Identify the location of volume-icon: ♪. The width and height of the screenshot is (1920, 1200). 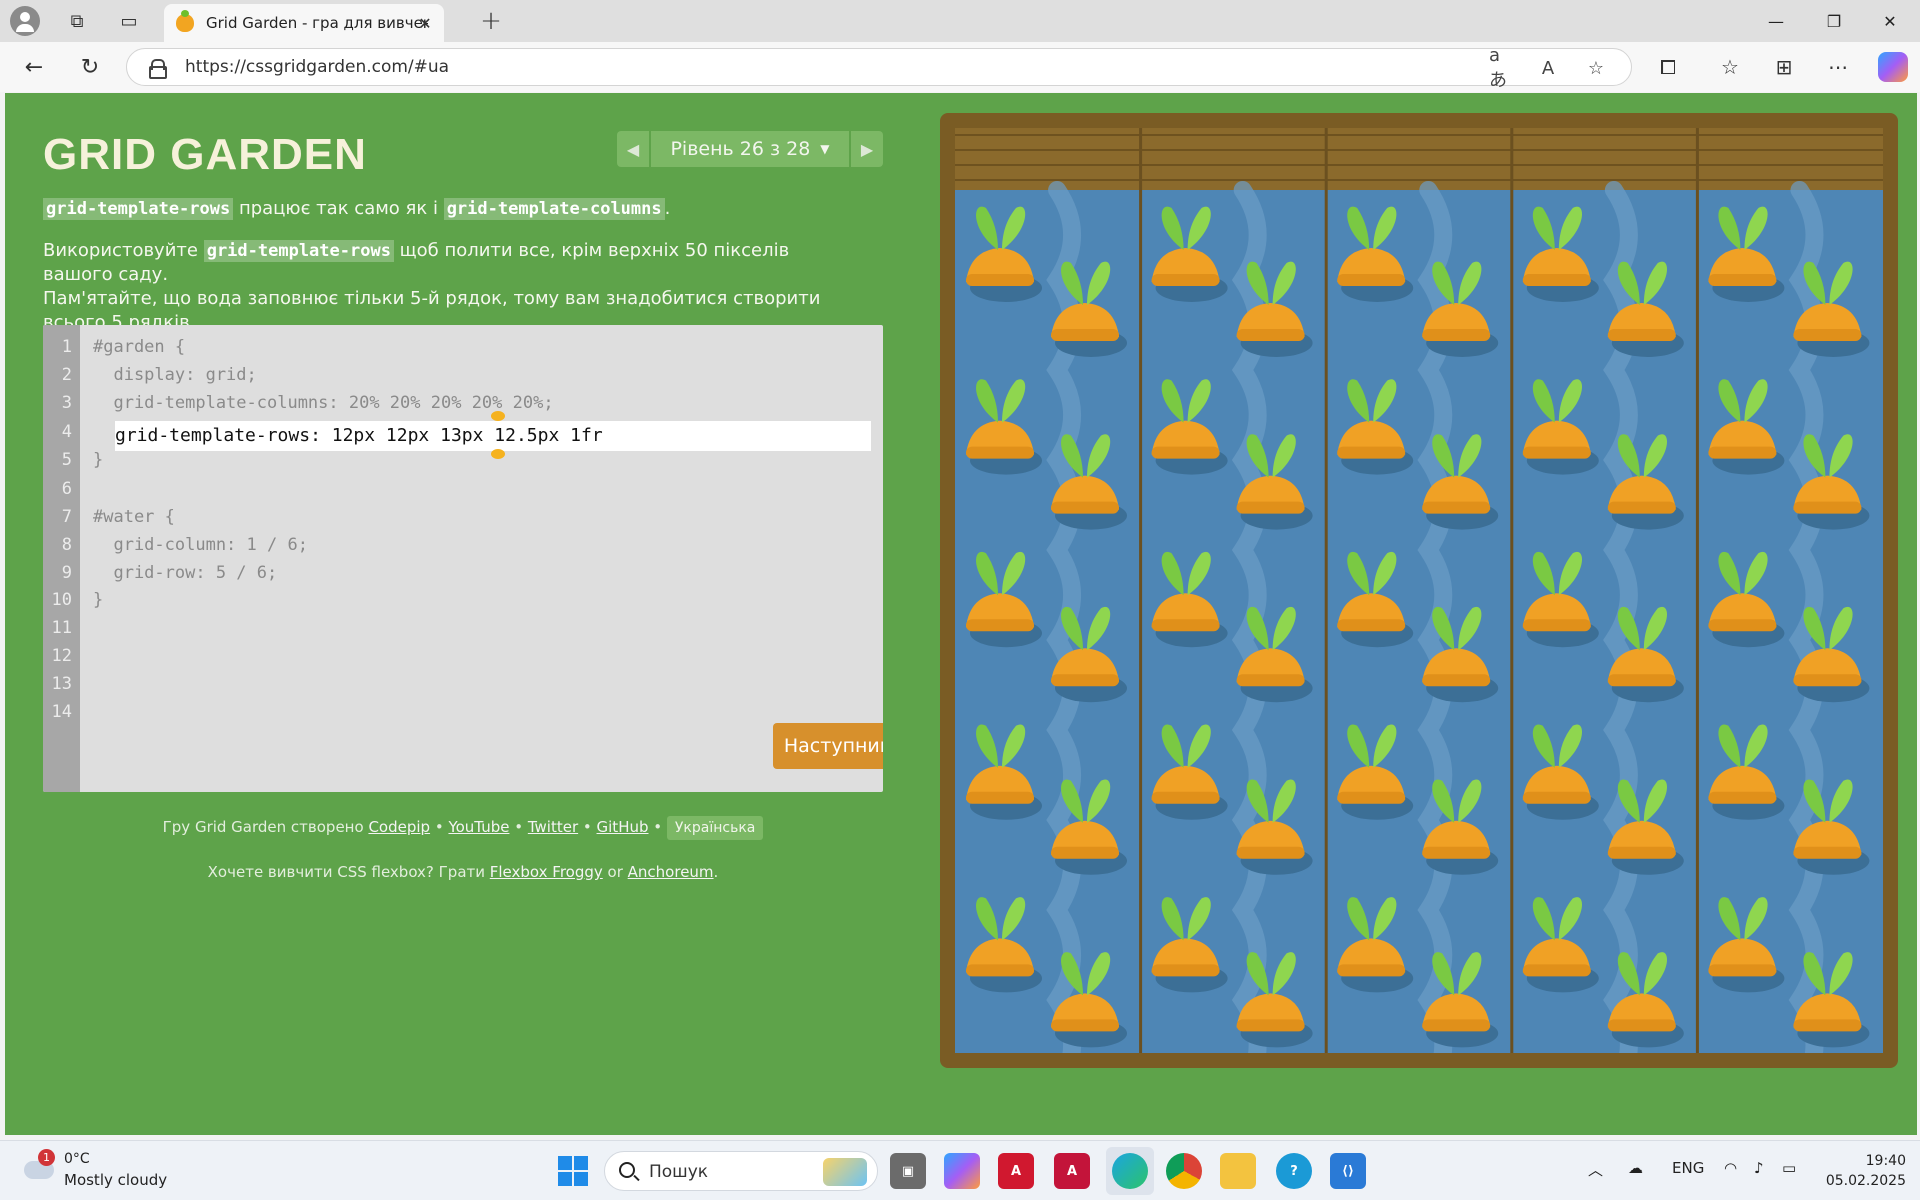
(1759, 1168).